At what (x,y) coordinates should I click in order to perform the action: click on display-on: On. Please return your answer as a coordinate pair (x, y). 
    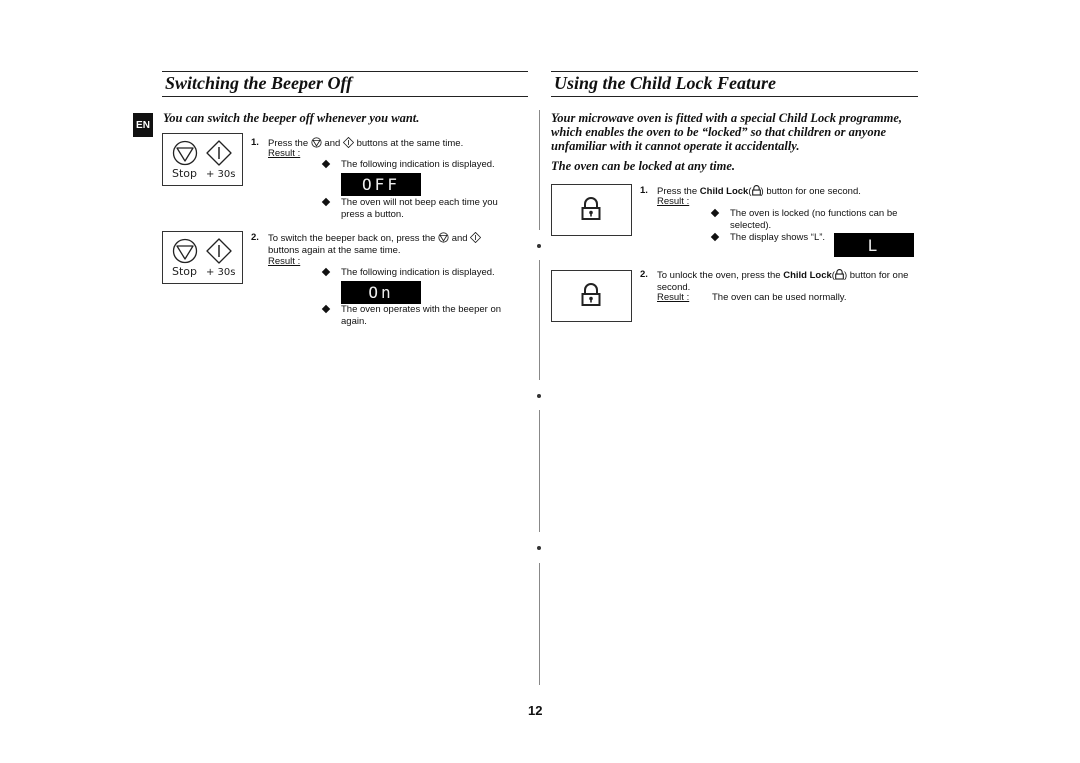
    Looking at the image, I should click on (381, 292).